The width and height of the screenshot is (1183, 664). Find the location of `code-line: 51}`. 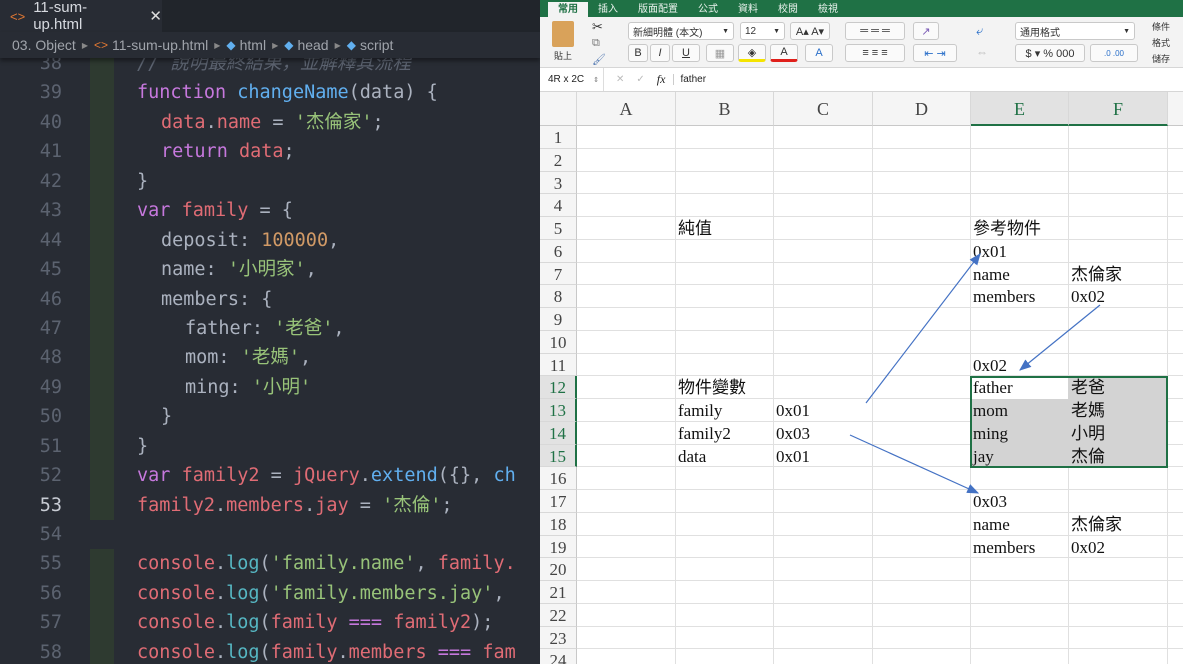

code-line: 51} is located at coordinates (270, 446).